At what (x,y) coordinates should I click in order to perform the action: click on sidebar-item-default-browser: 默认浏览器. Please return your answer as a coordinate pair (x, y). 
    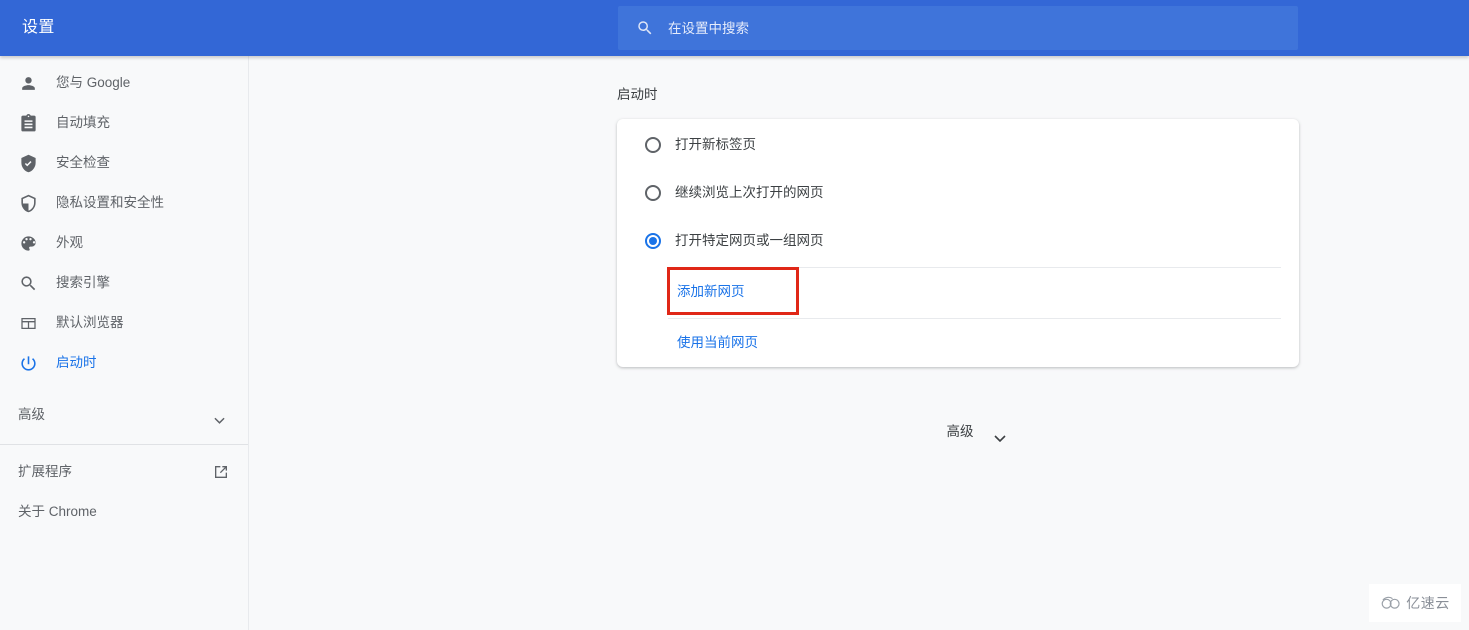
    Looking at the image, I should click on (124, 323).